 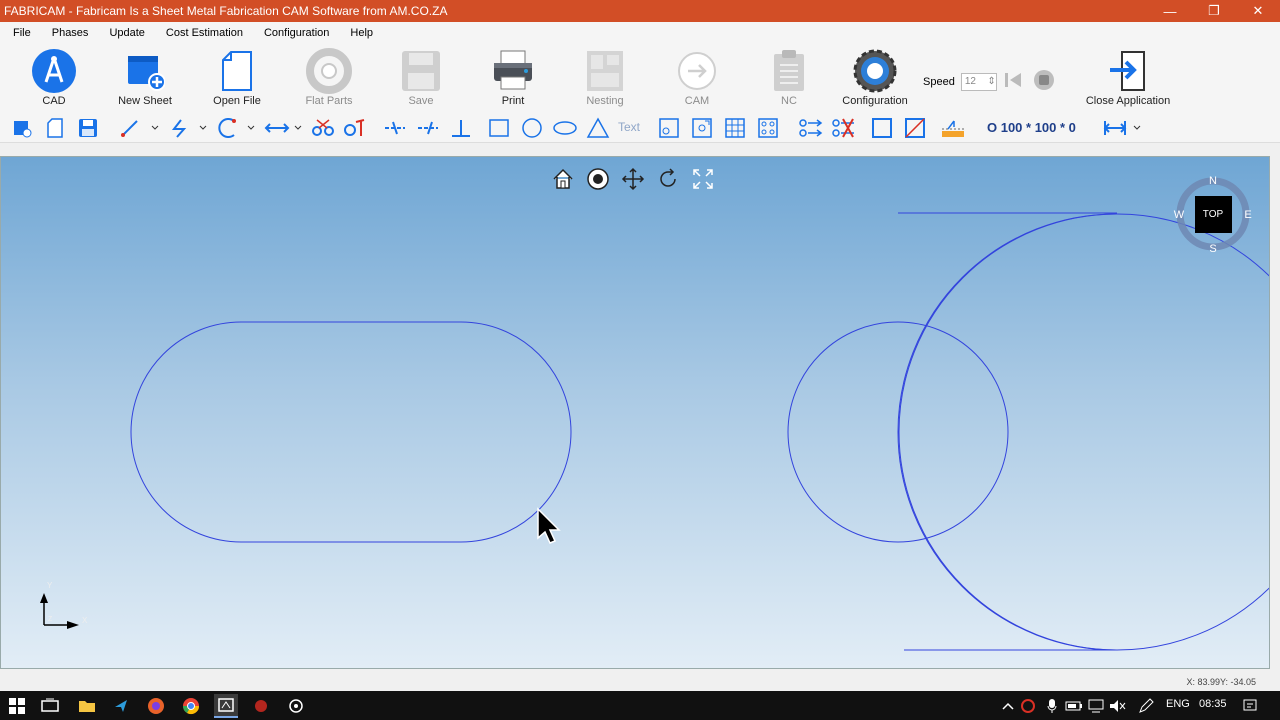 What do you see at coordinates (702, 128) in the screenshot?
I see `zoom-extents-icon` at bounding box center [702, 128].